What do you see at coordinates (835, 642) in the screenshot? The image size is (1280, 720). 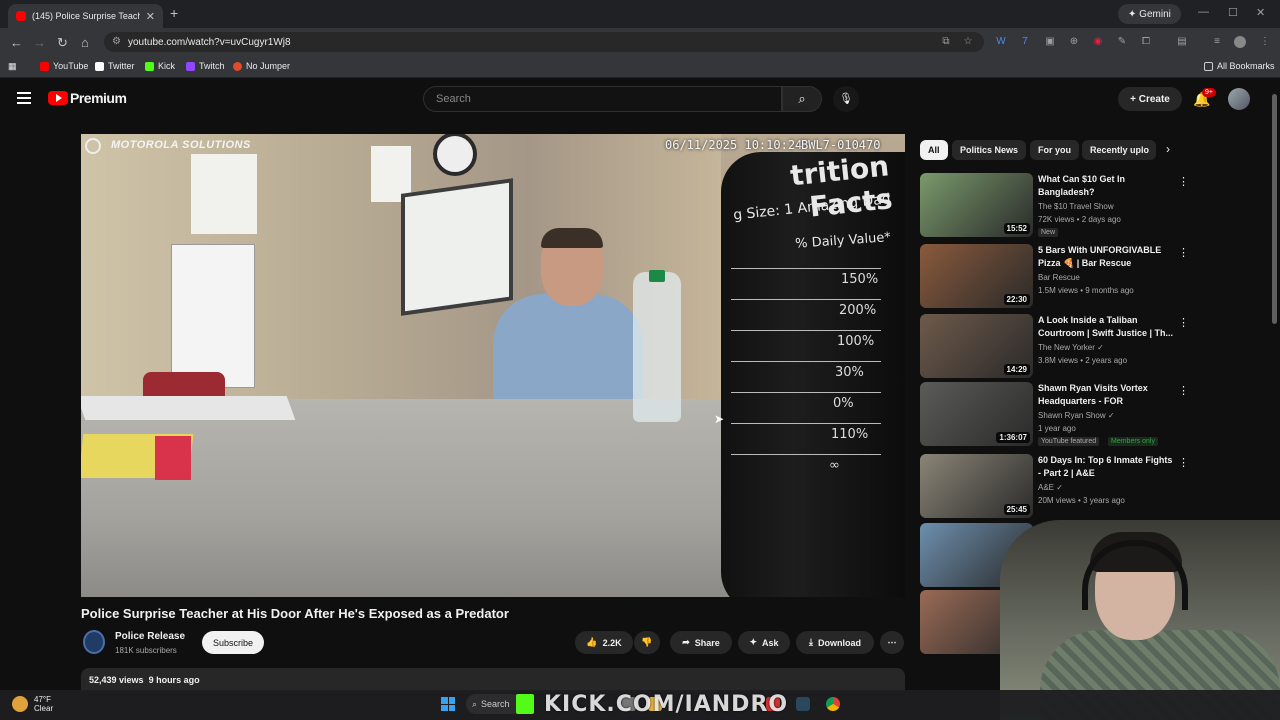 I see `download-button: ⤓ Download` at bounding box center [835, 642].